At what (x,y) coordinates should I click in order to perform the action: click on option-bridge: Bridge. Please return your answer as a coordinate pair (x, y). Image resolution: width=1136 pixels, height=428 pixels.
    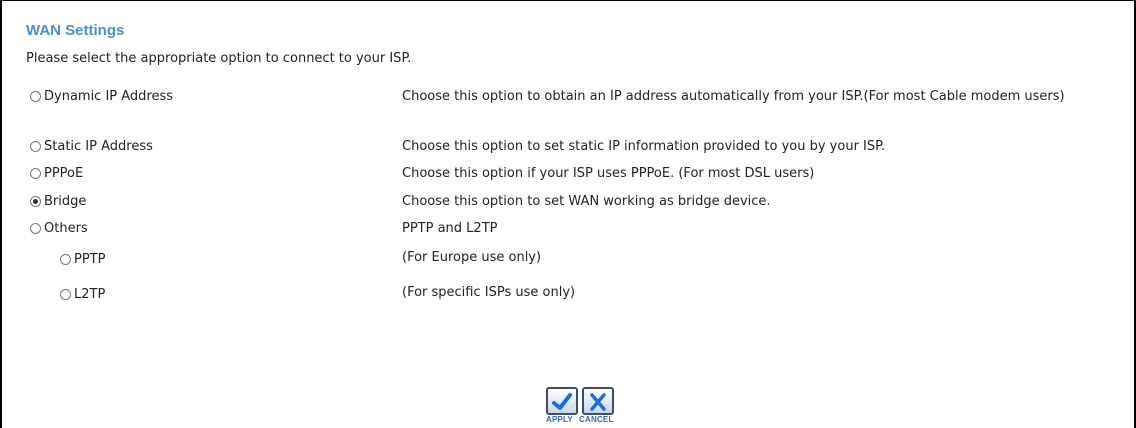
    Looking at the image, I should click on (58, 201).